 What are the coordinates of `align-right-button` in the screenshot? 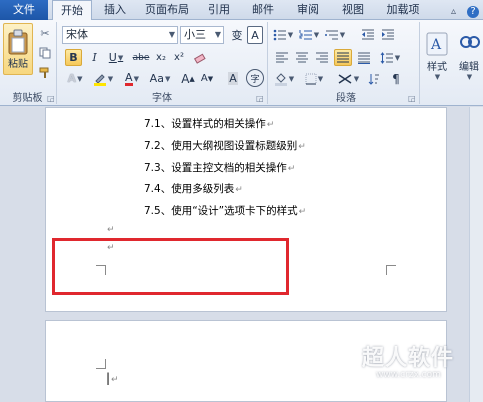 It's located at (322, 57).